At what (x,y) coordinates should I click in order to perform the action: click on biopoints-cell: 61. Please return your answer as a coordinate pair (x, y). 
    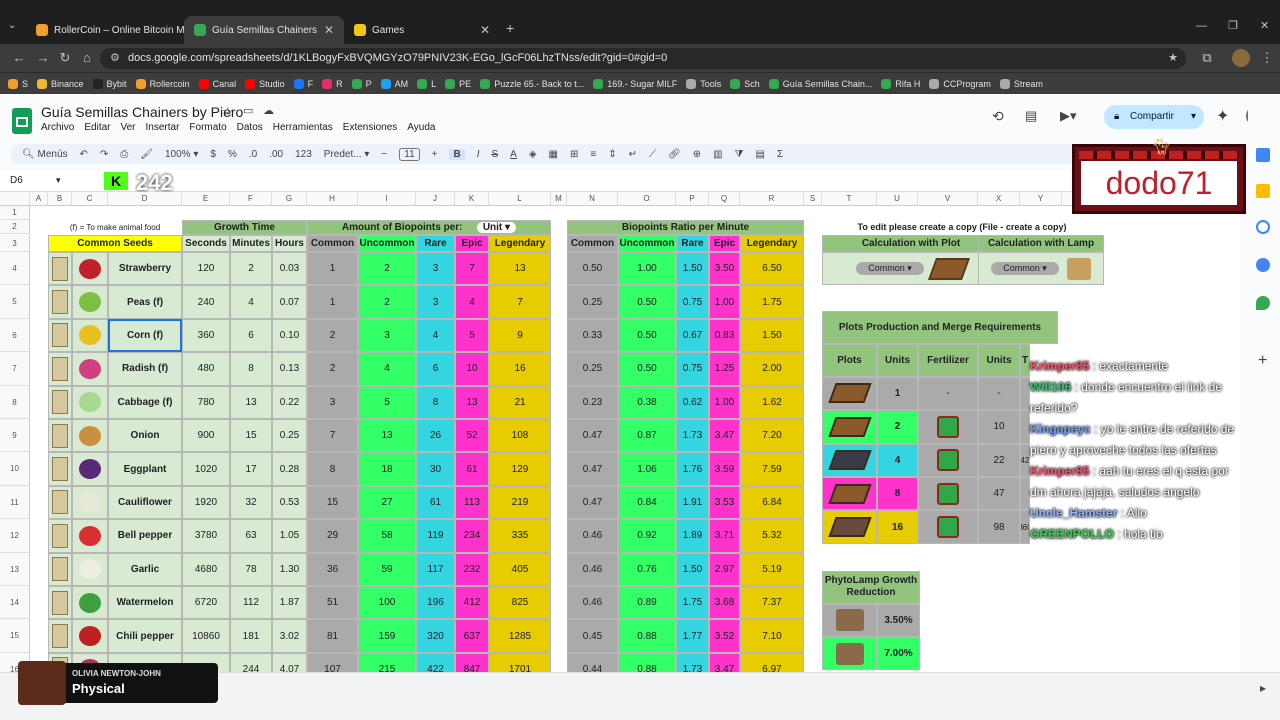
    Looking at the image, I should click on (472, 469).